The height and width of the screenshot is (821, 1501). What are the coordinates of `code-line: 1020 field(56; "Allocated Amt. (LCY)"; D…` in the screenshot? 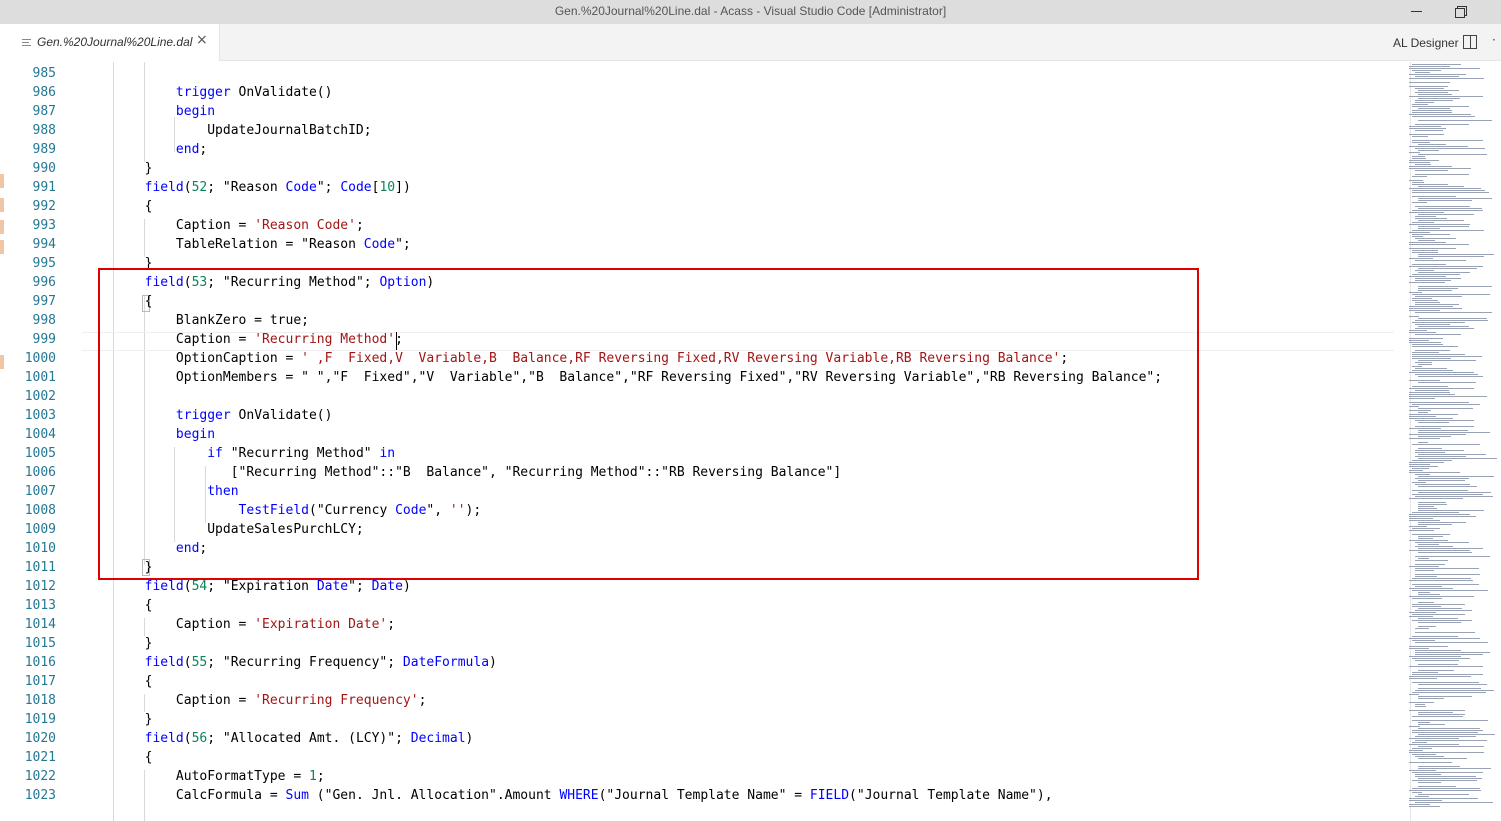 It's located at (697, 739).